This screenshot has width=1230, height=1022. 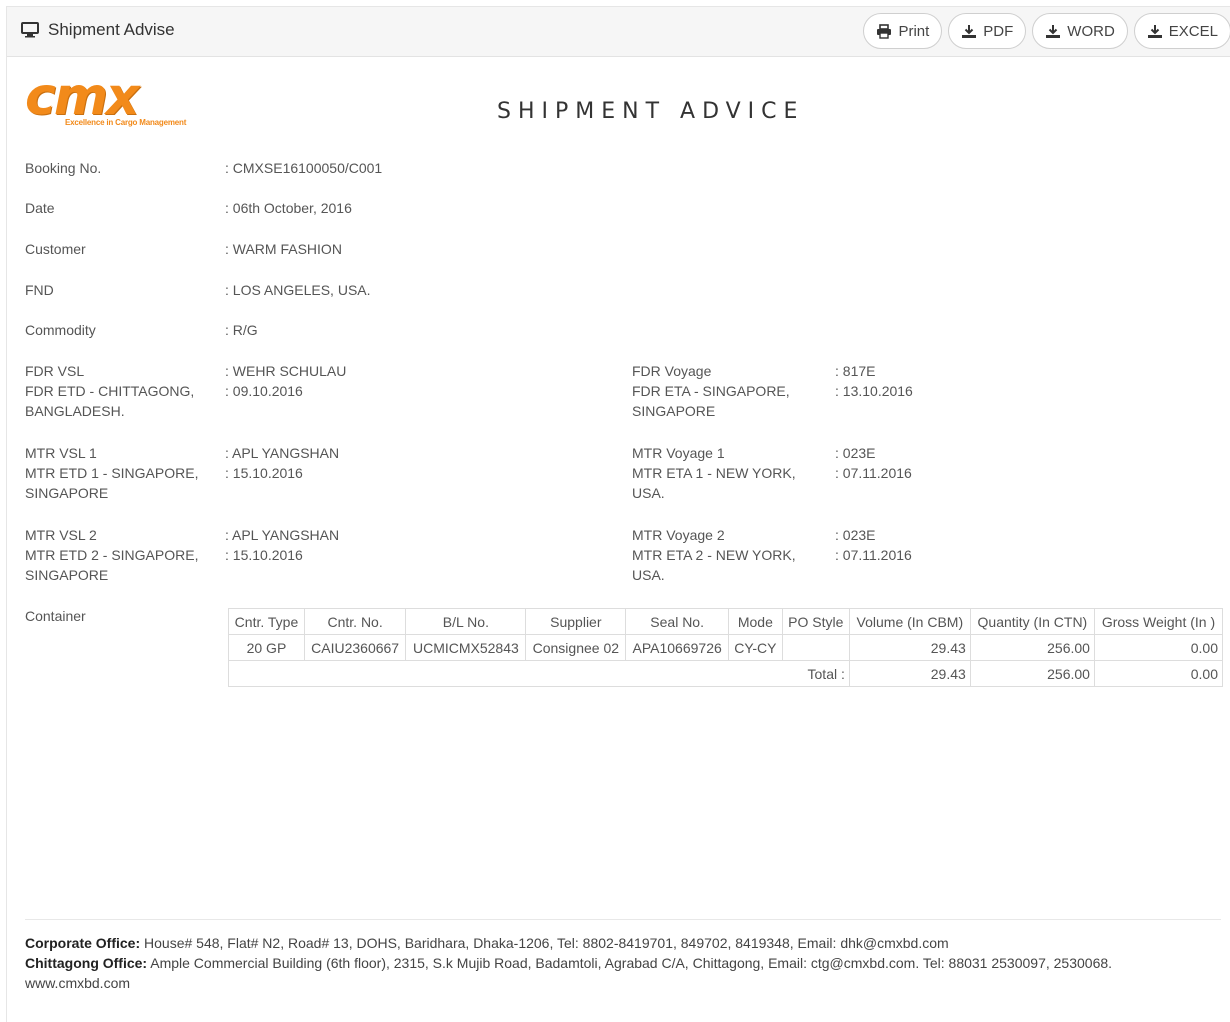 I want to click on mtr-vsl-2-label: MTR VSL 2, so click(x=61, y=535).